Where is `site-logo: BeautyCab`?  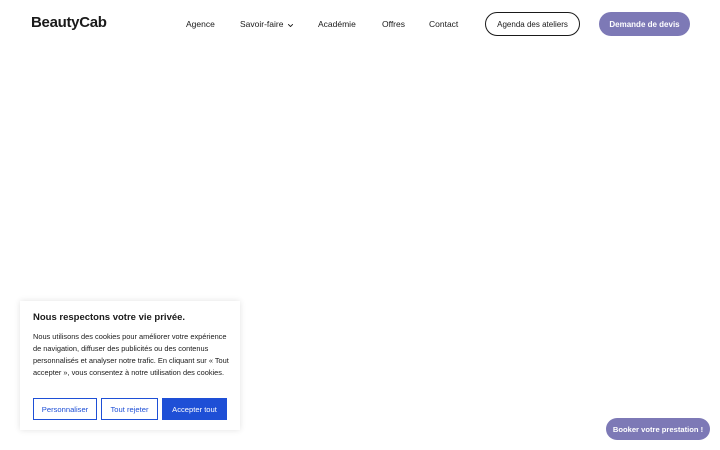 site-logo: BeautyCab is located at coordinates (69, 22).